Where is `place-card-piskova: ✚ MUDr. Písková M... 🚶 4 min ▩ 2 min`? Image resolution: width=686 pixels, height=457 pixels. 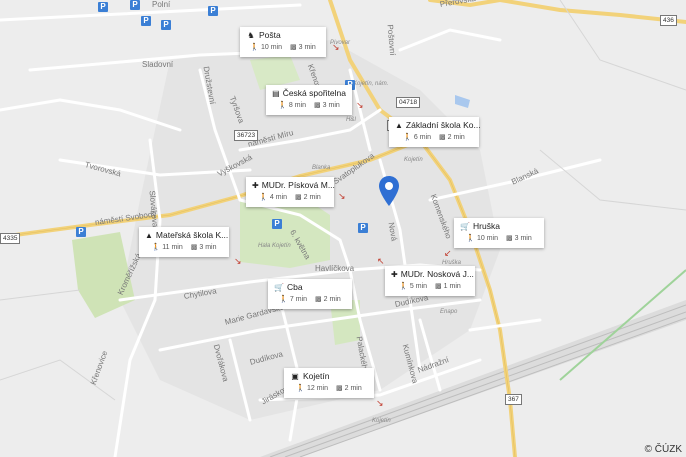
place-card-piskova: ✚ MUDr. Písková M... 🚶 4 min ▩ 2 min is located at coordinates (290, 192).